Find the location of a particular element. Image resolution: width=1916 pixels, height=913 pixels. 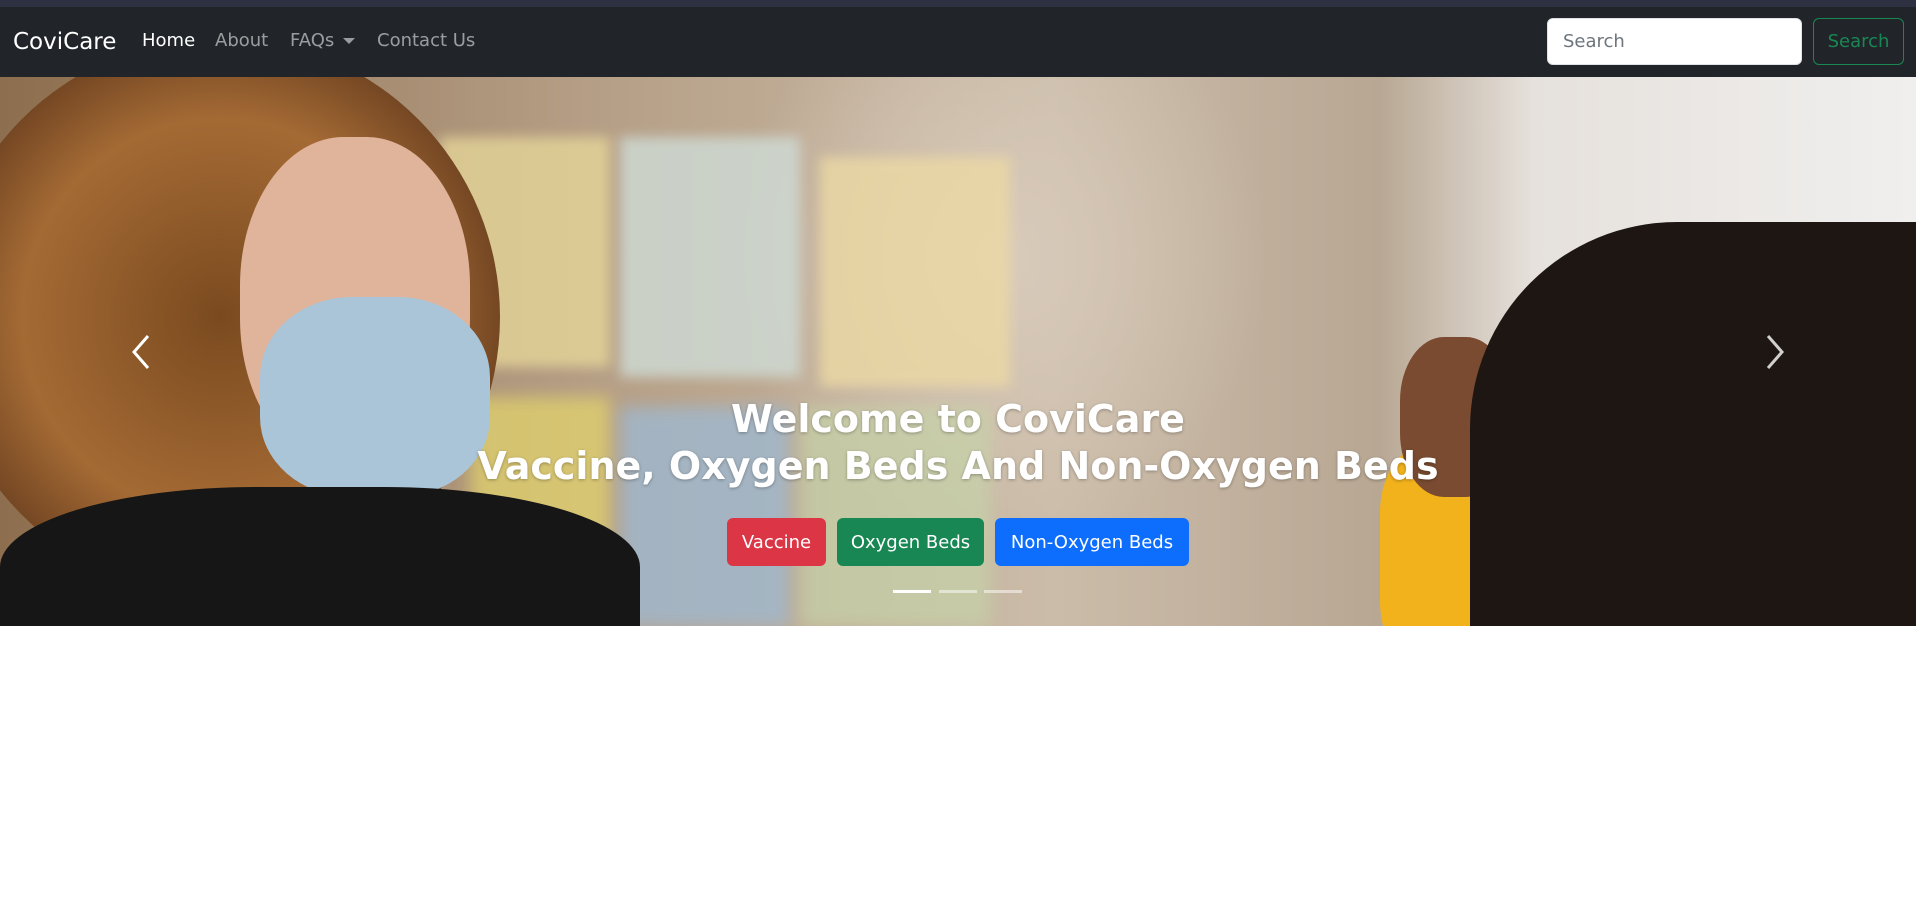

nav-home: Home is located at coordinates (168, 40).